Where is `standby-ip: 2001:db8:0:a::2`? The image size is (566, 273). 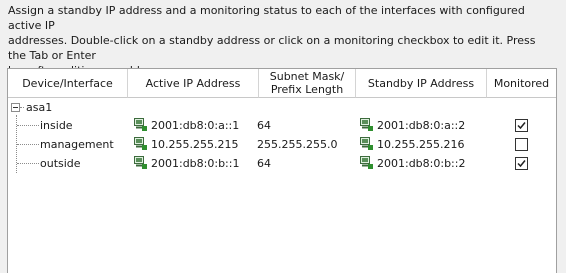 standby-ip: 2001:db8:0:a::2 is located at coordinates (421, 125).